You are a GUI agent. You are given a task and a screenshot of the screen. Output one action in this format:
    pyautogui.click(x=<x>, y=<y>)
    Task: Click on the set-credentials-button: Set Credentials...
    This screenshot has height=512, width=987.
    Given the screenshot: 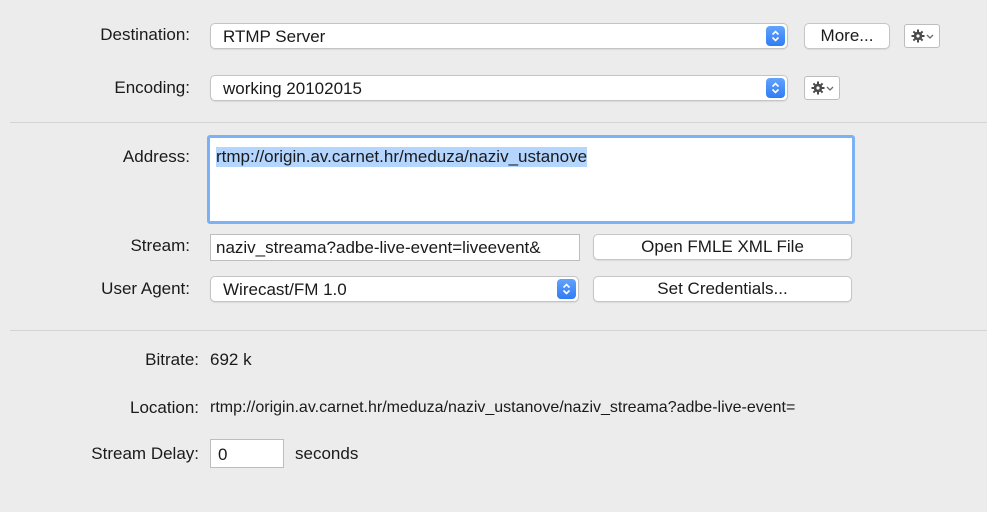 What is the action you would take?
    pyautogui.click(x=722, y=289)
    